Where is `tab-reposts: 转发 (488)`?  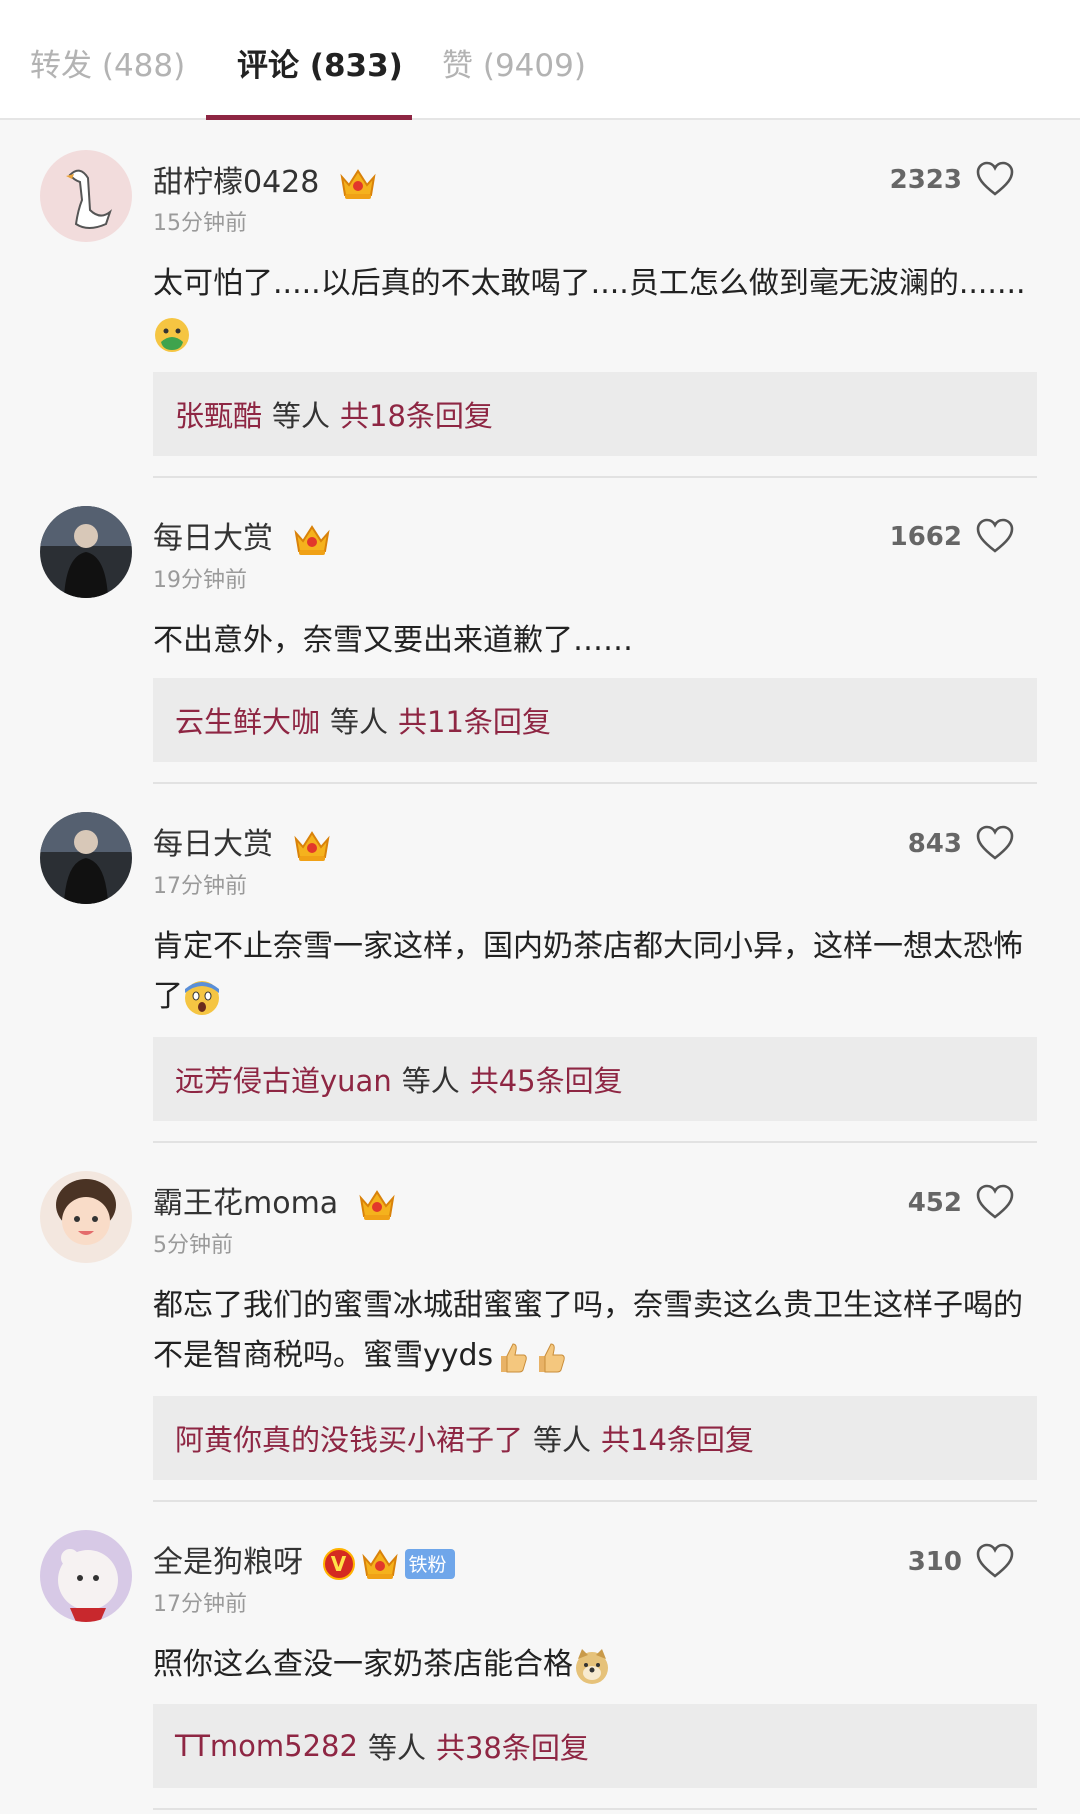 tab-reposts: 转发 (488) is located at coordinates (107, 62).